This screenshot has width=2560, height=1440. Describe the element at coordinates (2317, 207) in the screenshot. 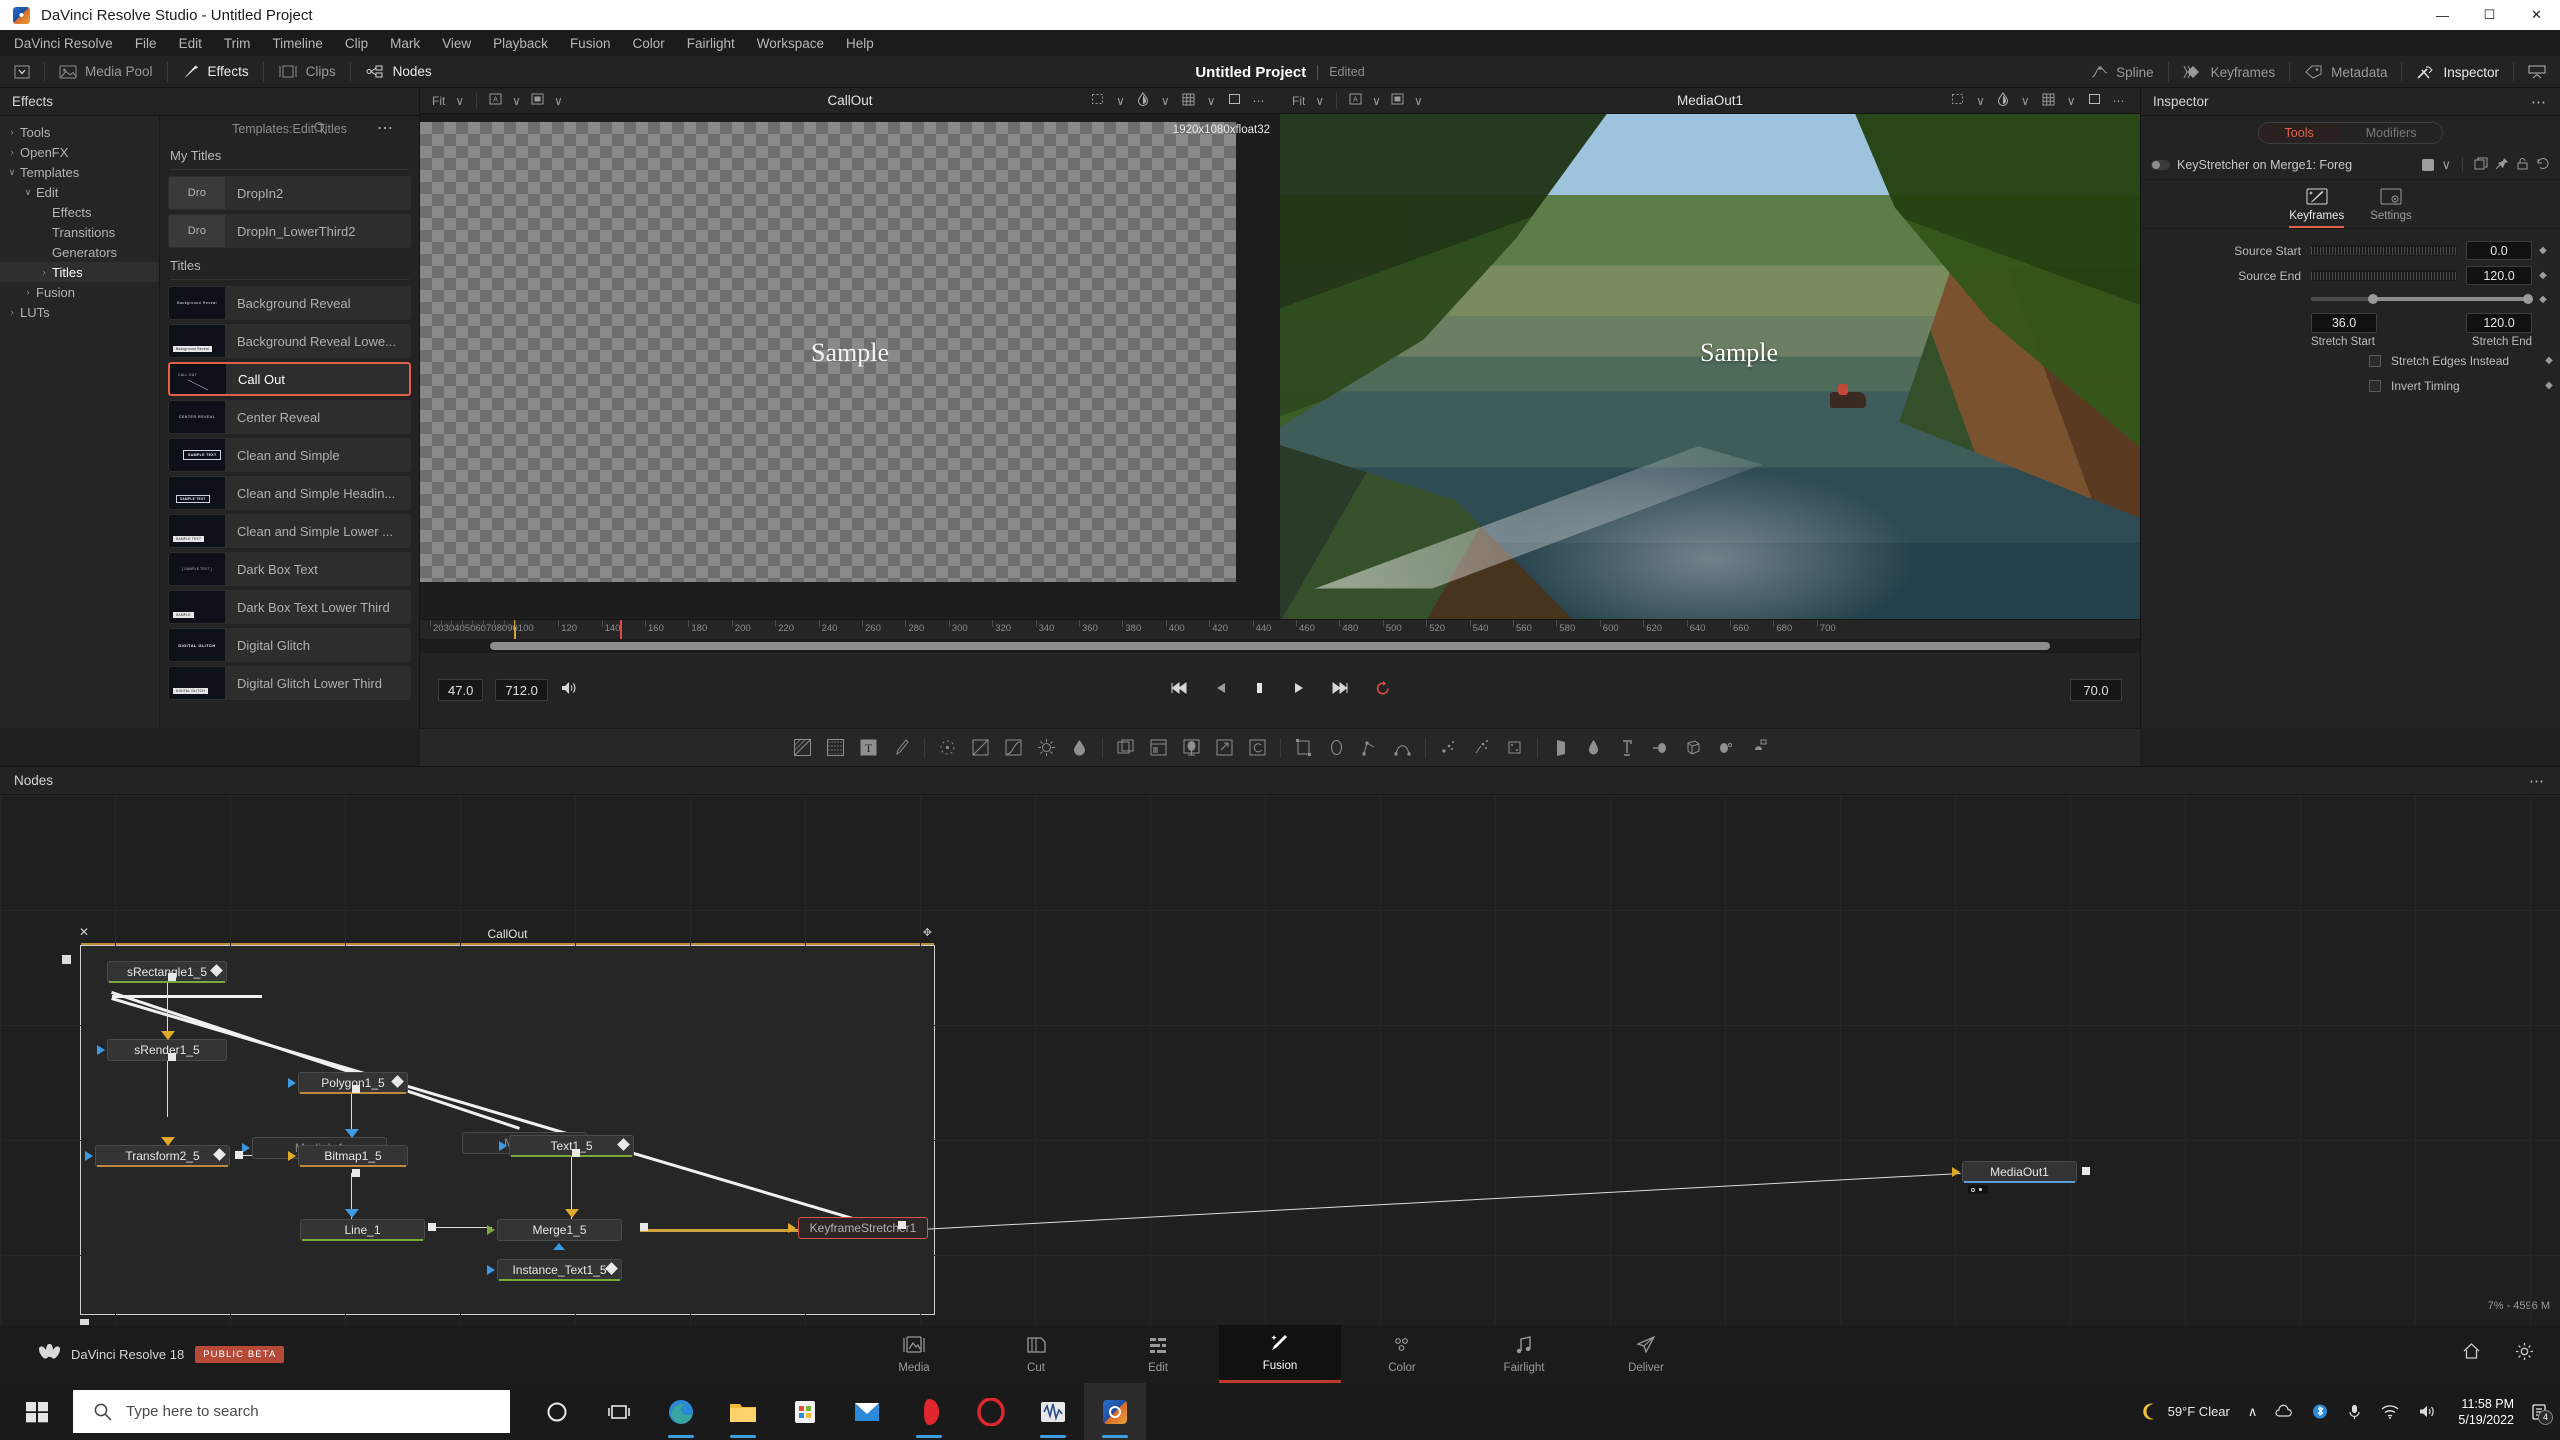

I see `tab-keyframes: Keyframes` at that location.